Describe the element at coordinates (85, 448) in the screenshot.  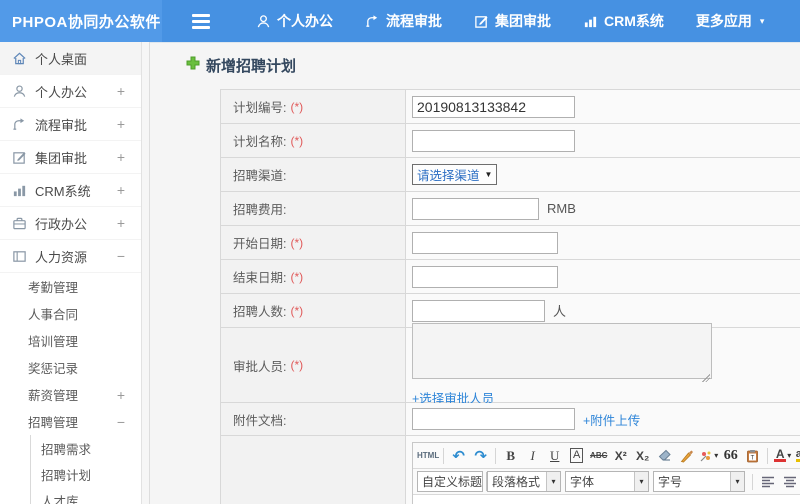
I see `sidebar-item-recruit-demand: 招聘需求` at that location.